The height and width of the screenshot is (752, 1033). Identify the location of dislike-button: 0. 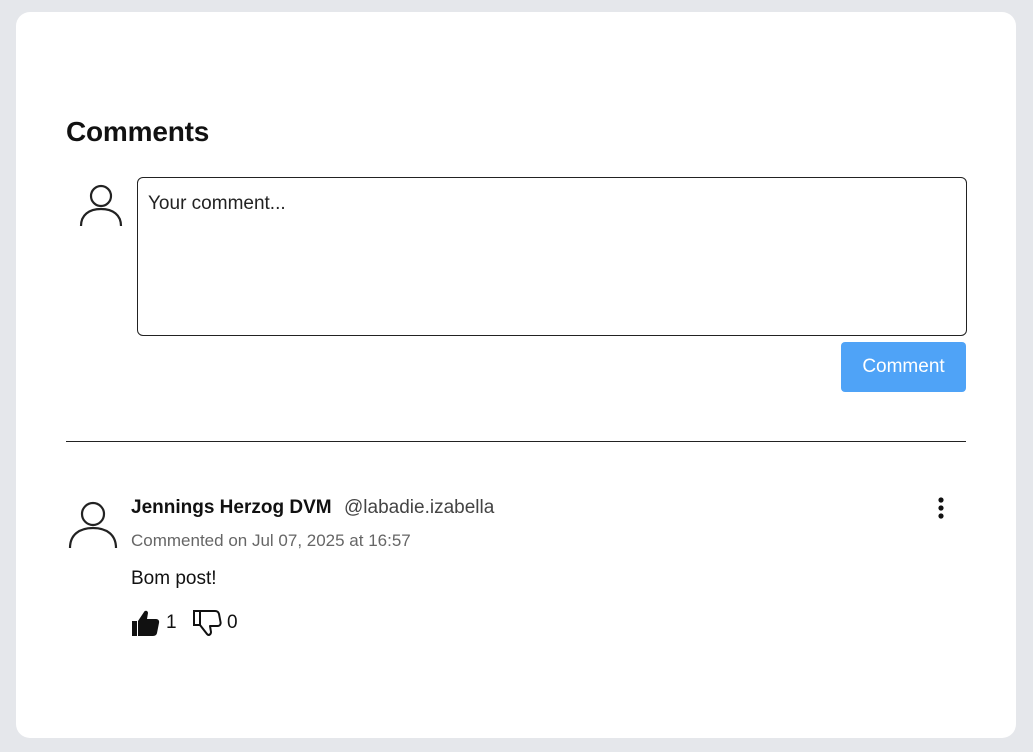
(215, 623).